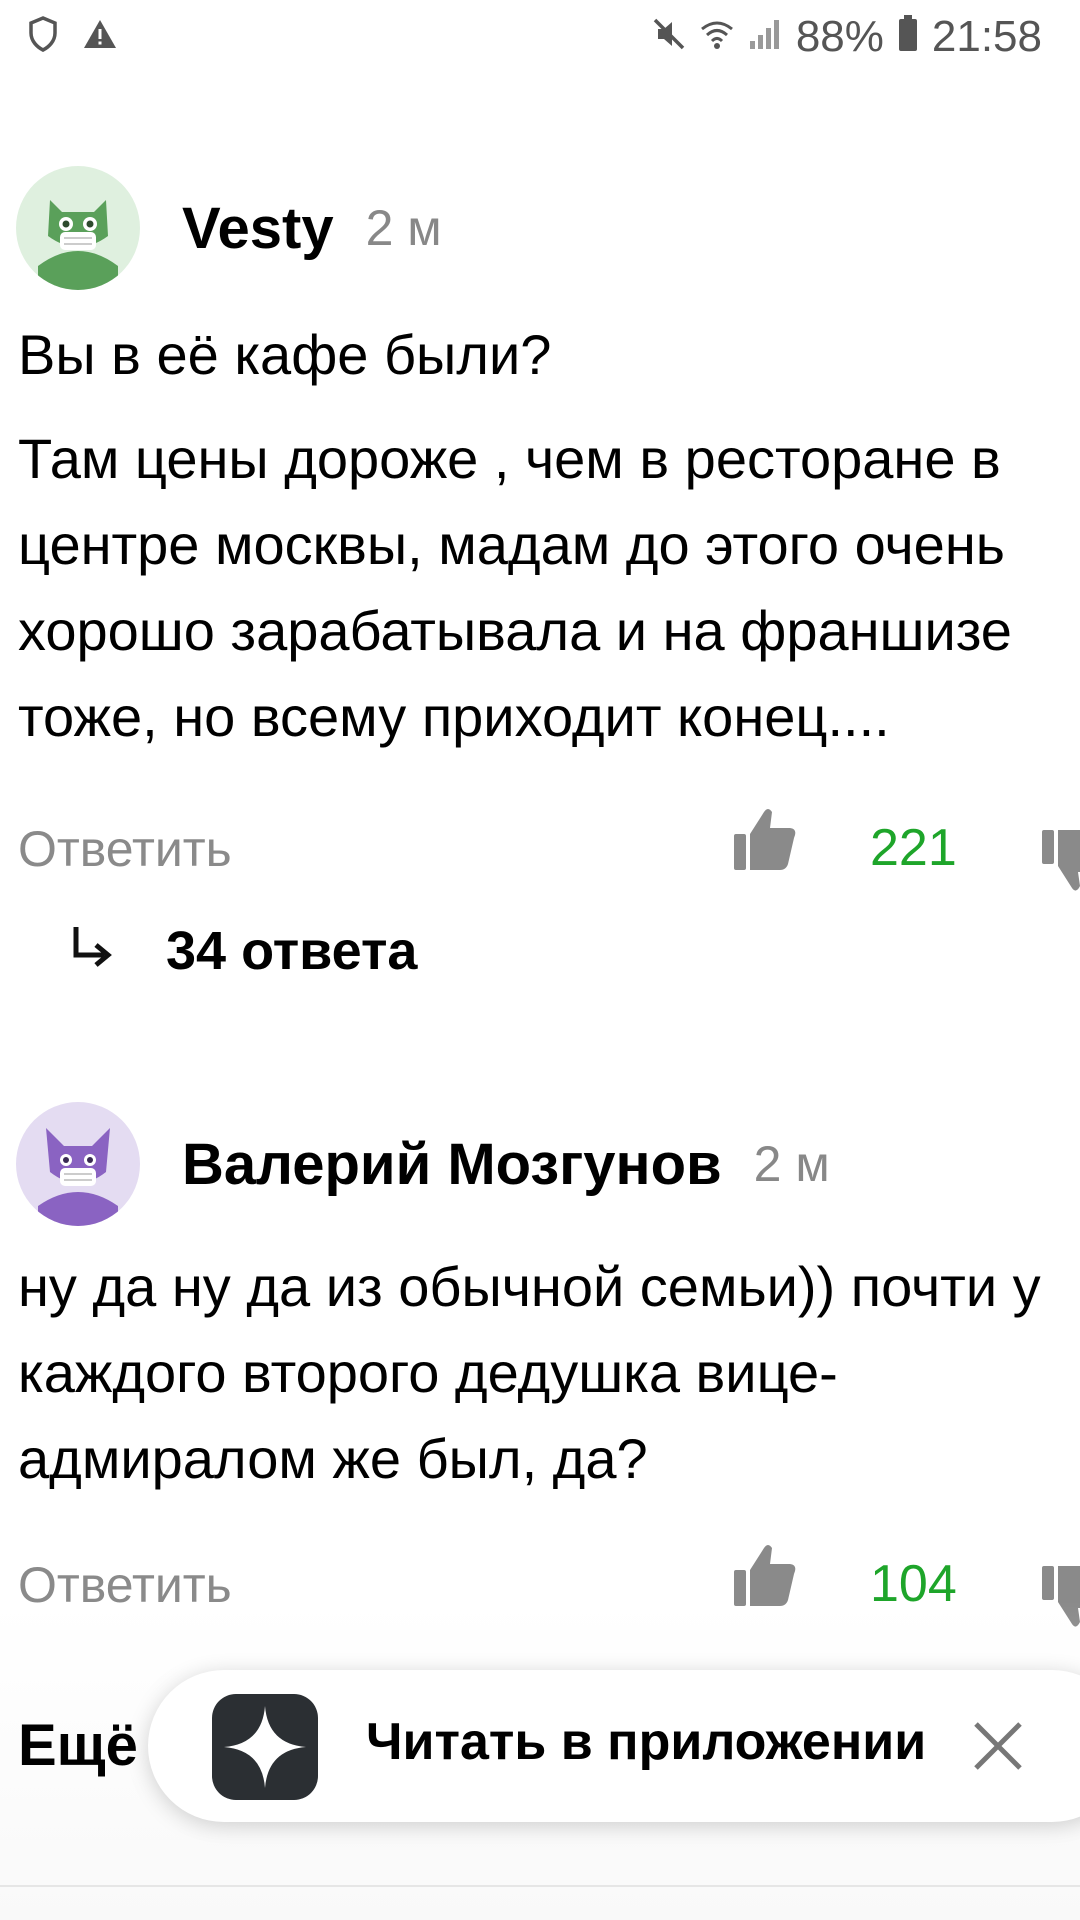 The image size is (1080, 1920). I want to click on warning-icon, so click(100, 36).